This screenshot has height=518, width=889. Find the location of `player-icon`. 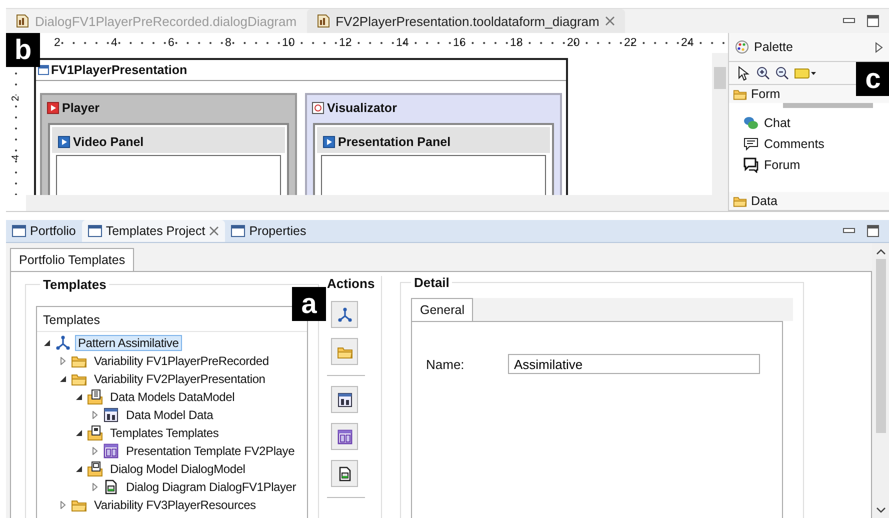

player-icon is located at coordinates (53, 108).